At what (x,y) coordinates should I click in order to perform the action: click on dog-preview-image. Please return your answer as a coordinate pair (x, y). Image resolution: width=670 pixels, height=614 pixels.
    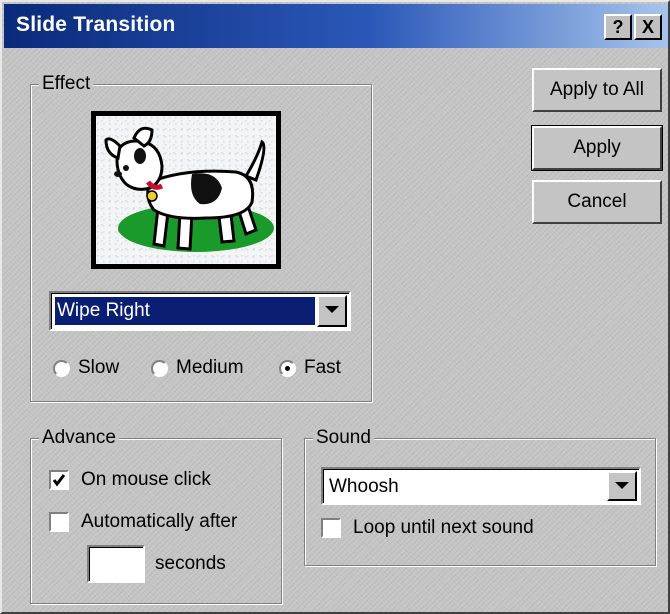
    Looking at the image, I should click on (189, 189).